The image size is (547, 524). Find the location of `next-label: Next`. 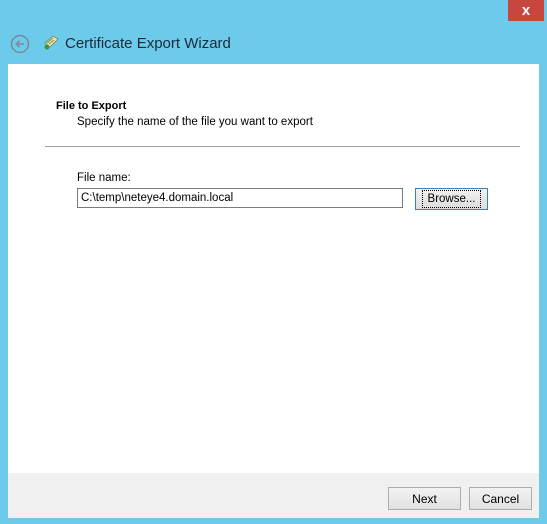

next-label: Next is located at coordinates (424, 498).